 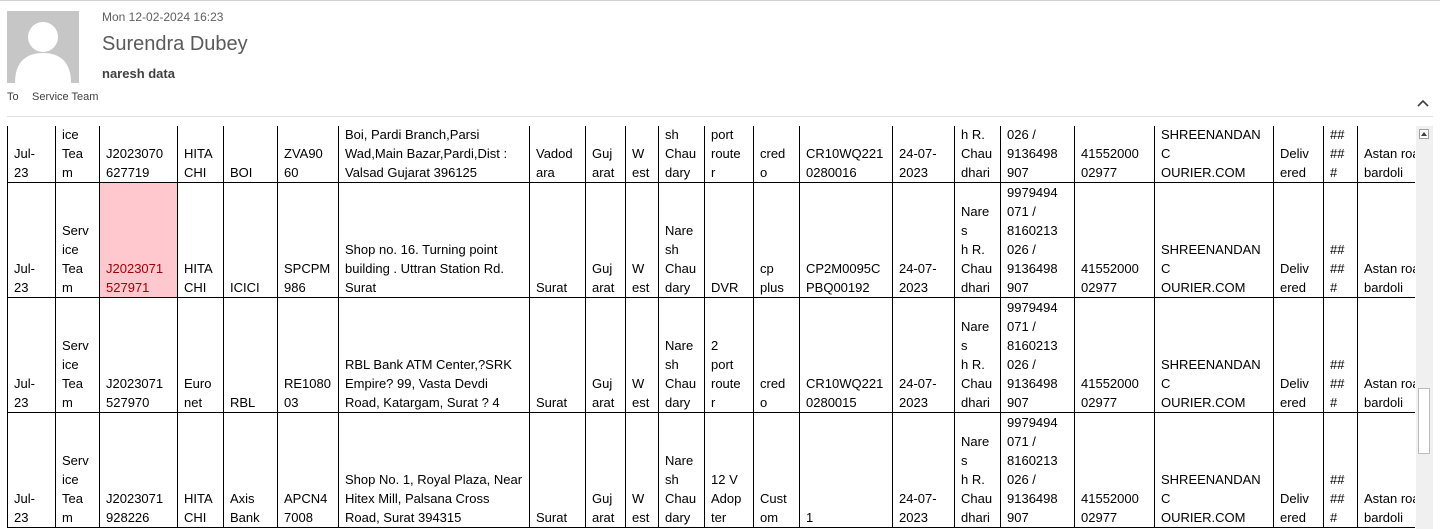 What do you see at coordinates (681, 154) in the screenshot?
I see `table-cell: sh Chau dary` at bounding box center [681, 154].